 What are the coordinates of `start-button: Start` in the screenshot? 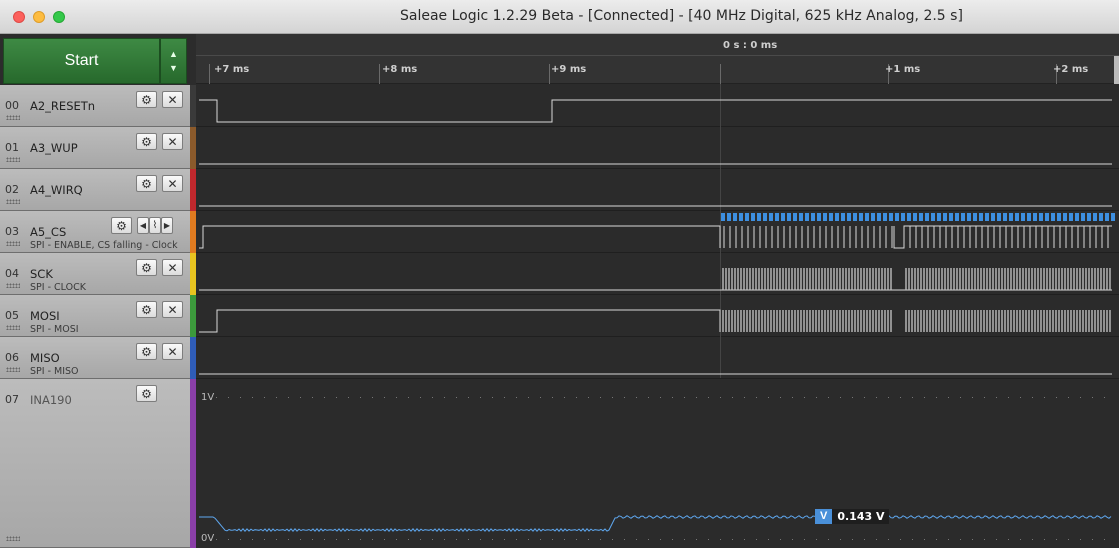 It's located at (81, 61).